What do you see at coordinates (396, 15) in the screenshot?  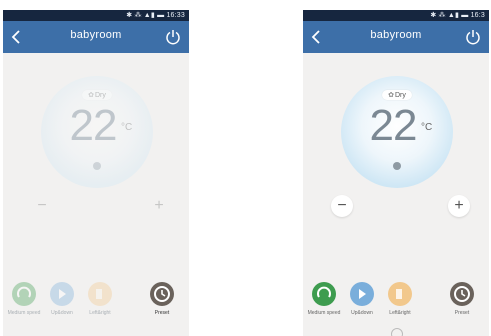 I see `status-bar: ✱ ⁂ ▲▮ ▬ 16:3` at bounding box center [396, 15].